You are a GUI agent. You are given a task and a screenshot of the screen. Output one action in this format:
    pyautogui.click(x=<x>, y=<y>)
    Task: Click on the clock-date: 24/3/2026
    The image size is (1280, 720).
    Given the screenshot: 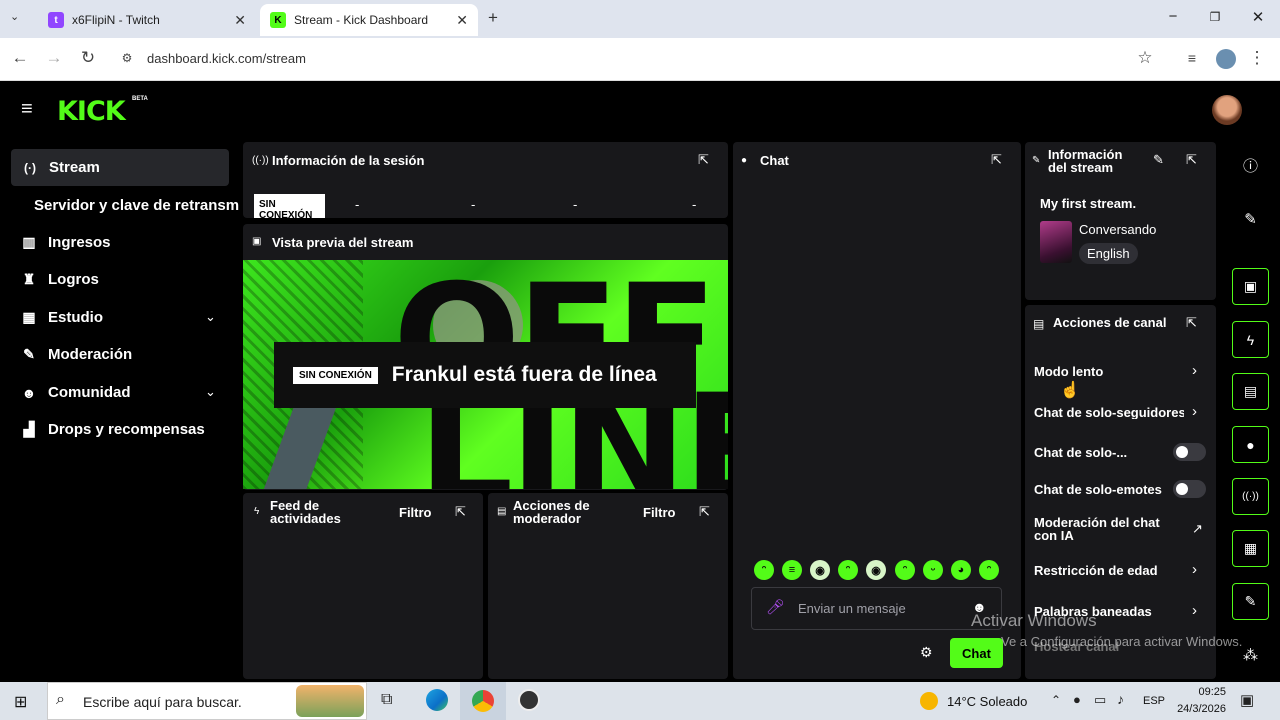 What is the action you would take?
    pyautogui.click(x=1197, y=709)
    